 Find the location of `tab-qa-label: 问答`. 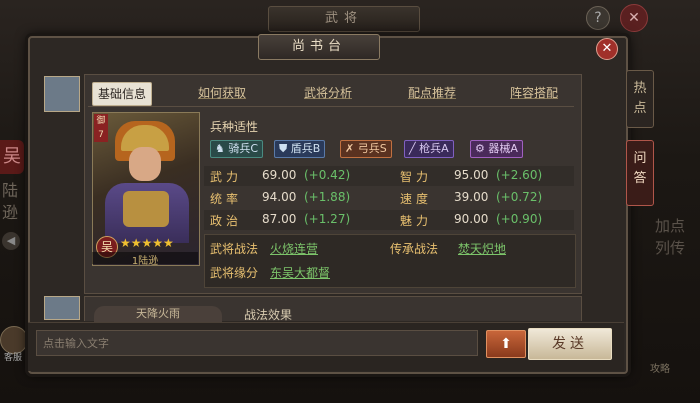

tab-qa-label: 问答 is located at coordinates (640, 168).